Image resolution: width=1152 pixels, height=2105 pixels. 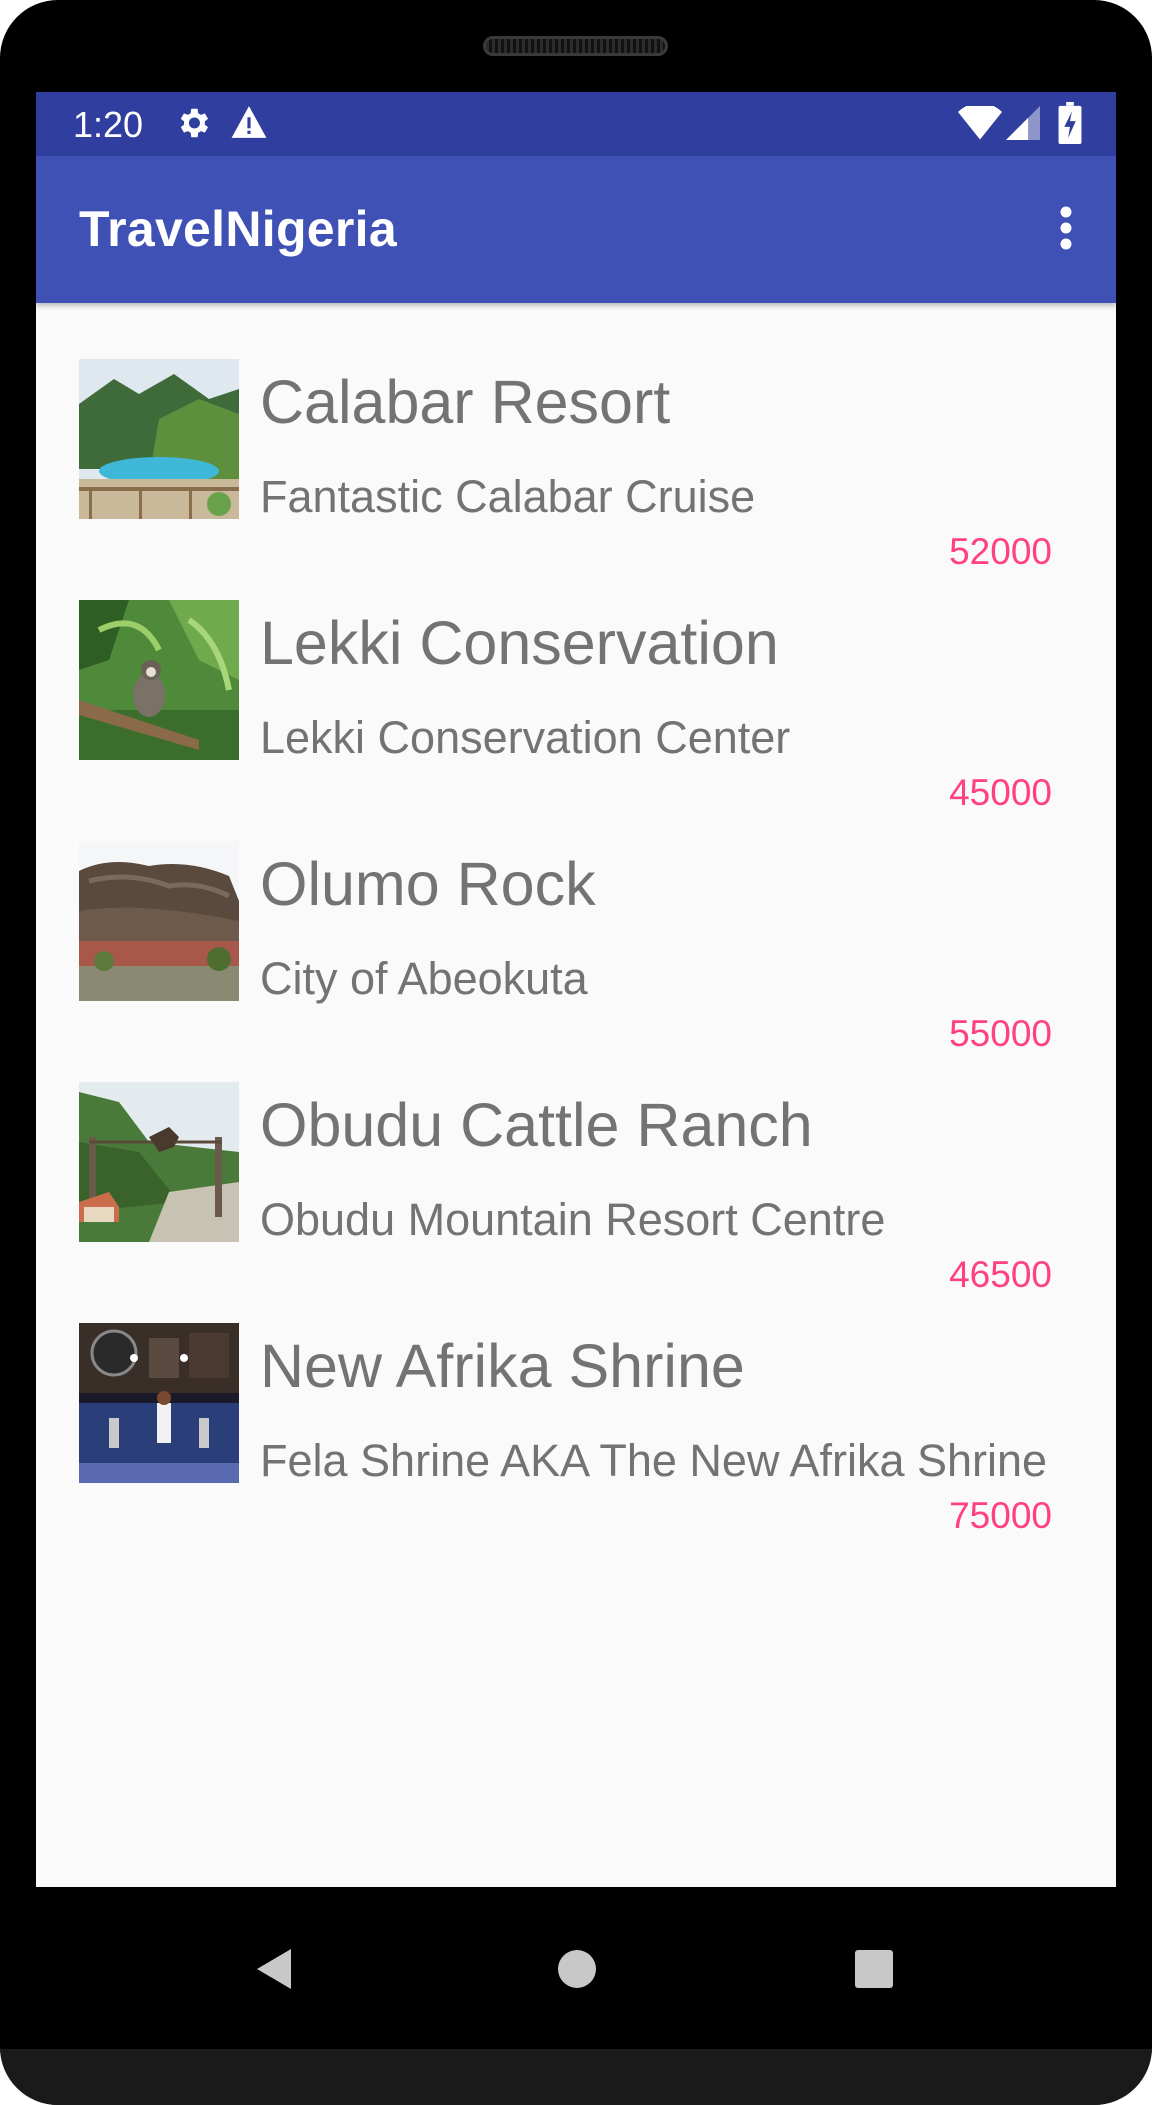 I want to click on device-chin, so click(x=576, y=2077).